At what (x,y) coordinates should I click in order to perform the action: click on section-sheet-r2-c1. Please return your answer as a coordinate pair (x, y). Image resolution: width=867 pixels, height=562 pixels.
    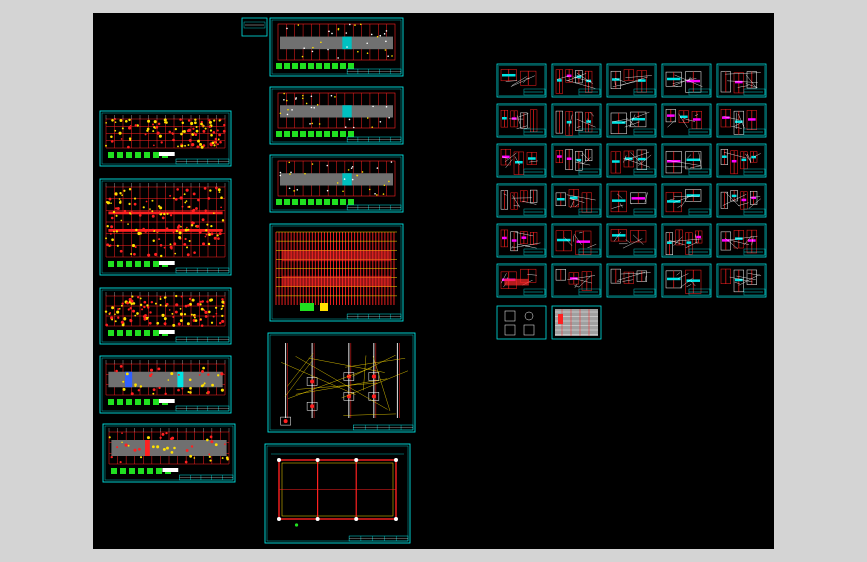
    Looking at the image, I should click on (521, 120).